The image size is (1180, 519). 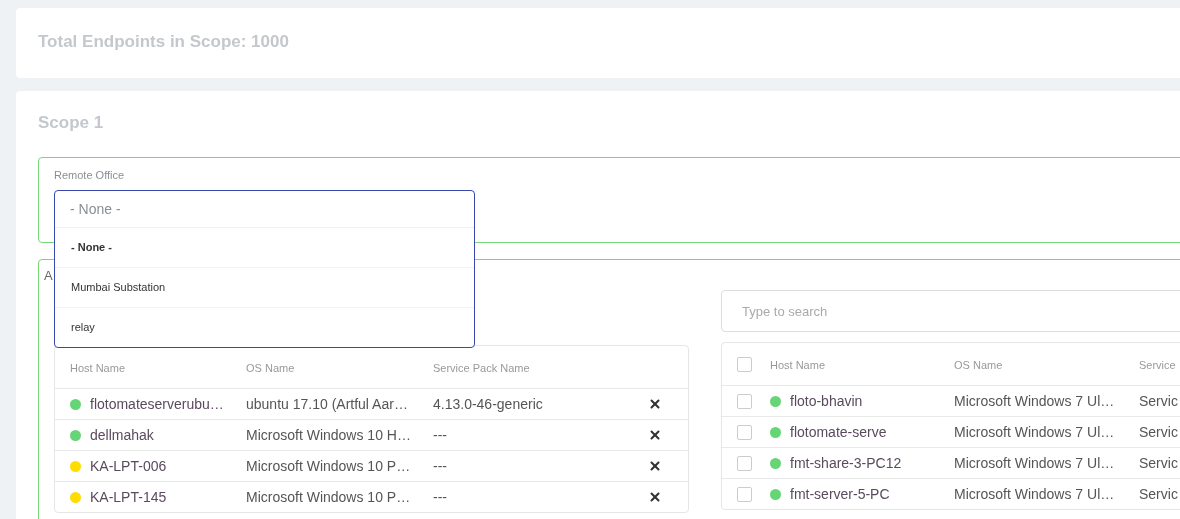 What do you see at coordinates (744, 364) in the screenshot?
I see `select-all-checkbox` at bounding box center [744, 364].